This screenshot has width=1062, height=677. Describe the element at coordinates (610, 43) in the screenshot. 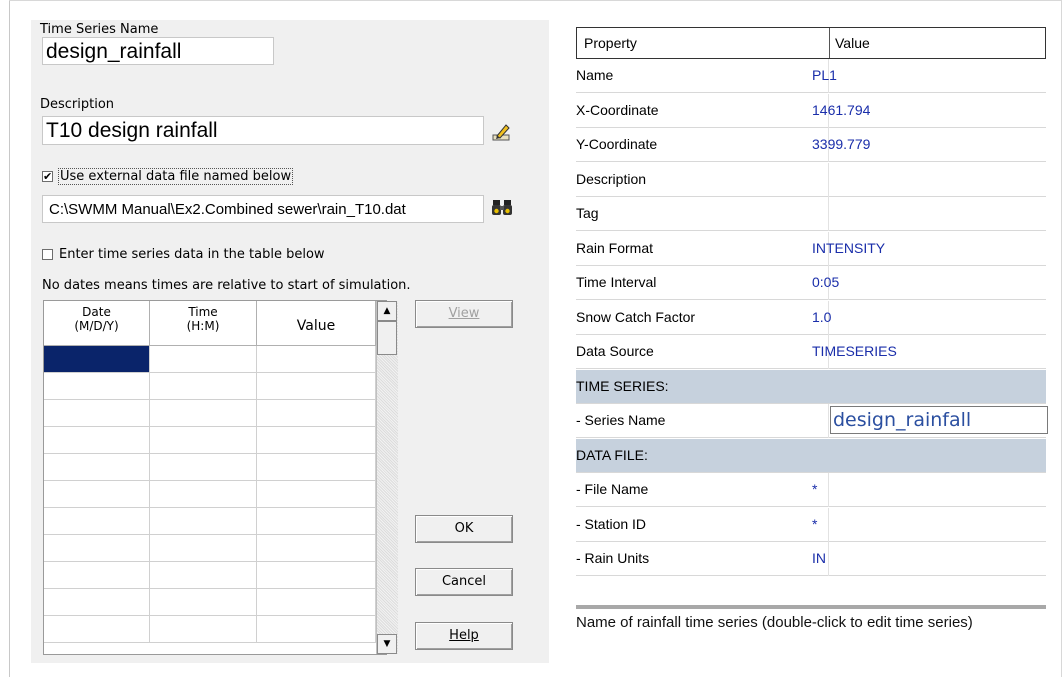

I see `header-property: Property` at that location.